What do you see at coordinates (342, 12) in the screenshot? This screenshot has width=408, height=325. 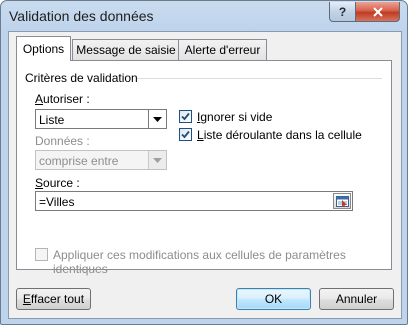 I see `help-button: ?` at bounding box center [342, 12].